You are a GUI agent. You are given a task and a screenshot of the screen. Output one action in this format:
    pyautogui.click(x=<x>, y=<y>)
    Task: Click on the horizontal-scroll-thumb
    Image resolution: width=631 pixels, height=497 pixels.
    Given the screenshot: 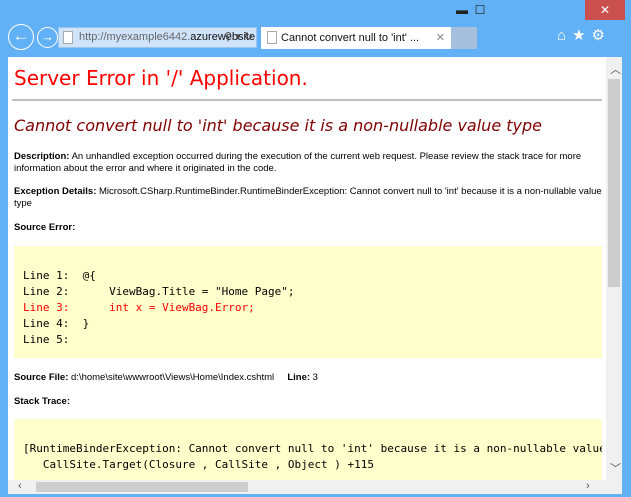 What is the action you would take?
    pyautogui.click(x=142, y=487)
    